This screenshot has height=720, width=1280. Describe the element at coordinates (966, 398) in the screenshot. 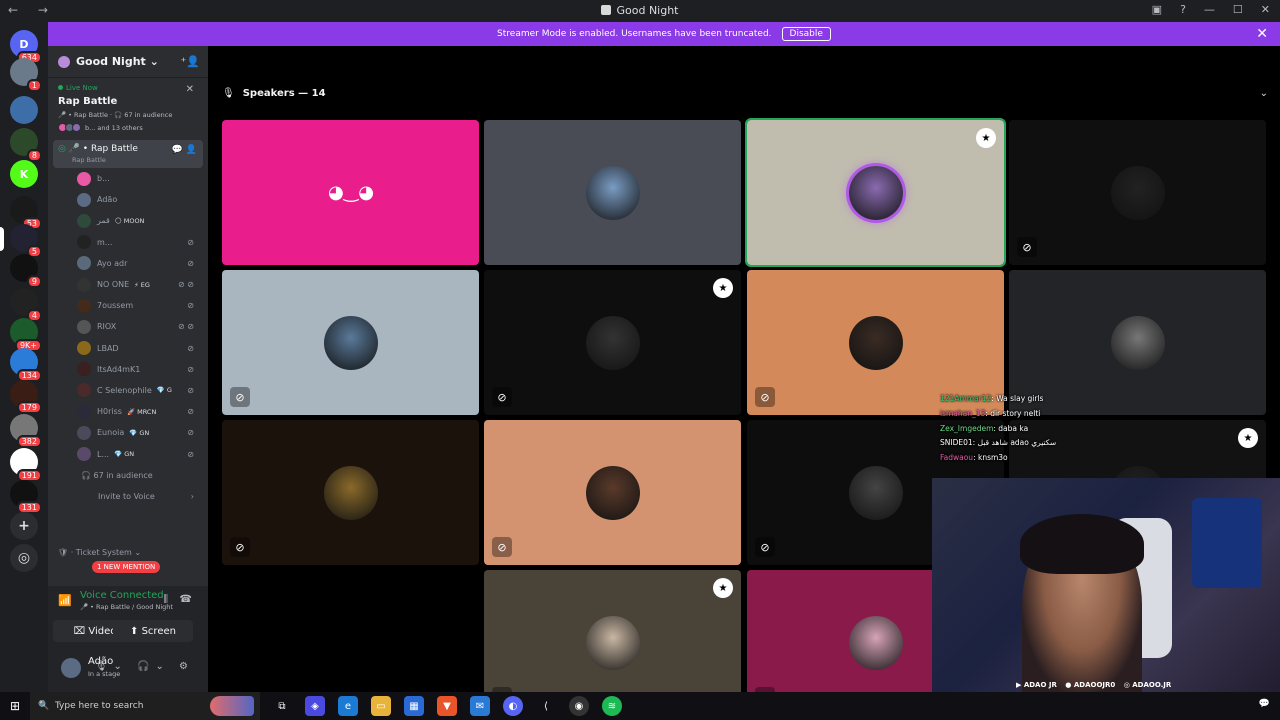

I see `chat-username: 121Ammar12` at that location.